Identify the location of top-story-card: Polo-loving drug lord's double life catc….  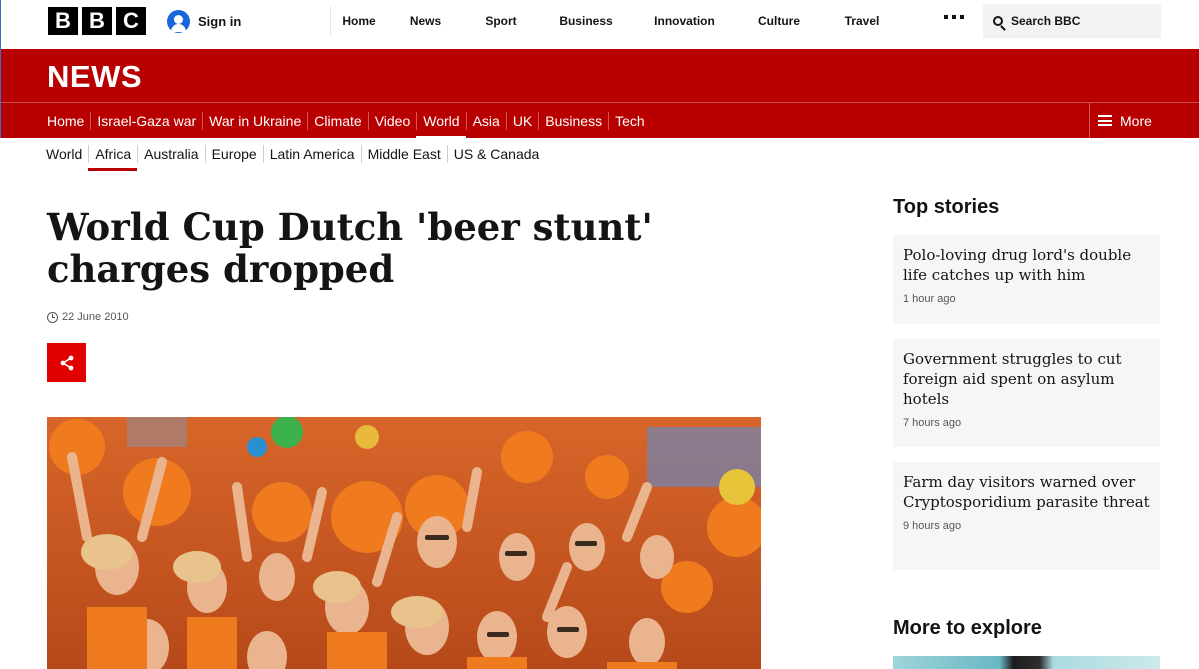
(1026, 279).